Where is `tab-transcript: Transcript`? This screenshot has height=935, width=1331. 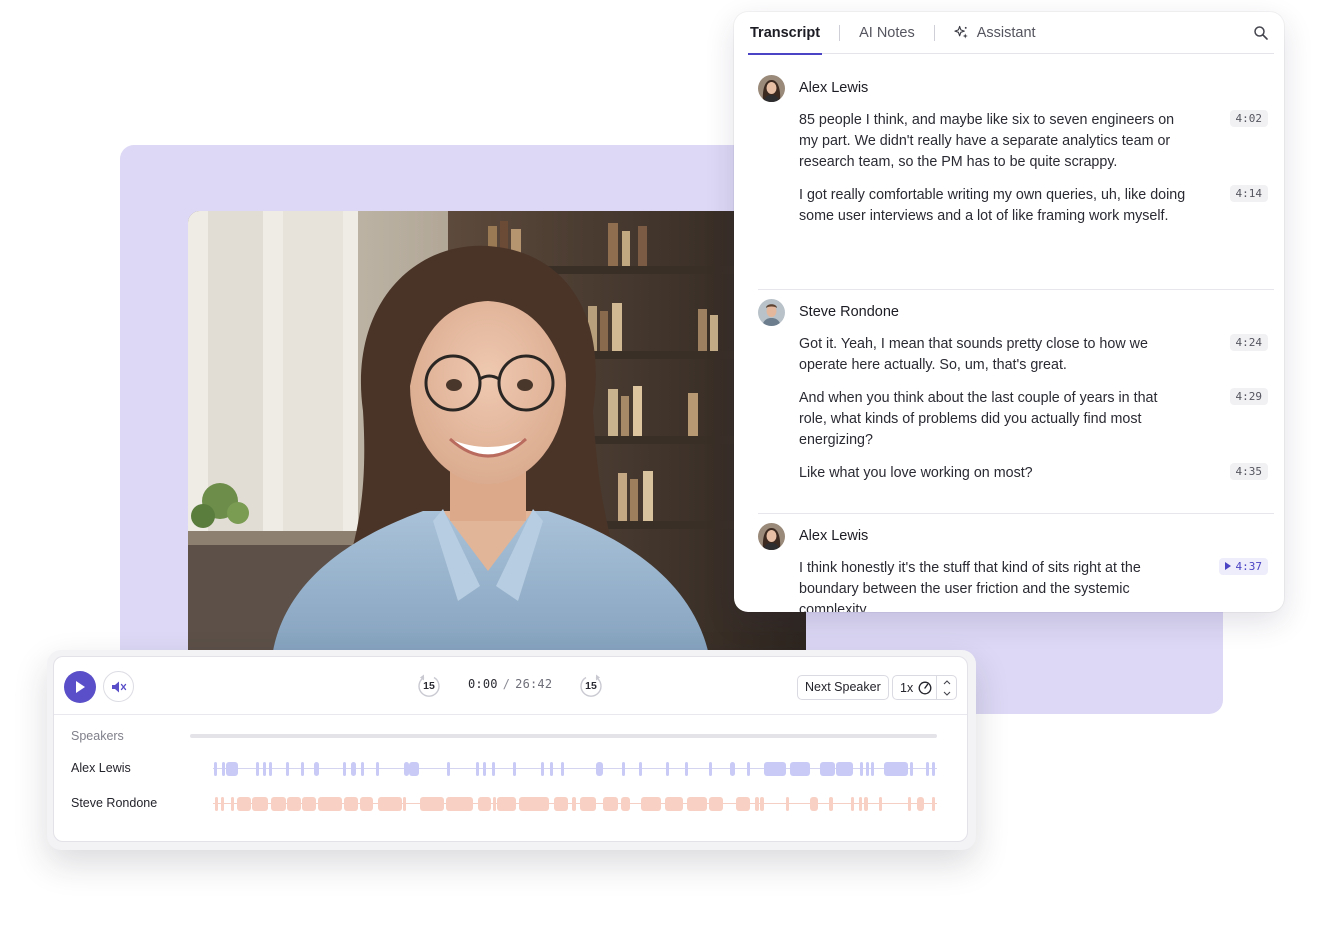 tab-transcript: Transcript is located at coordinates (785, 33).